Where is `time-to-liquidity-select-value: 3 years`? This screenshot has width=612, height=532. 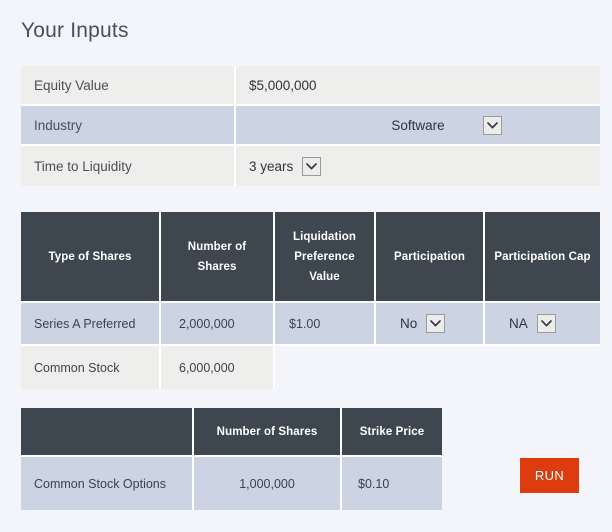 time-to-liquidity-select-value: 3 years is located at coordinates (271, 166).